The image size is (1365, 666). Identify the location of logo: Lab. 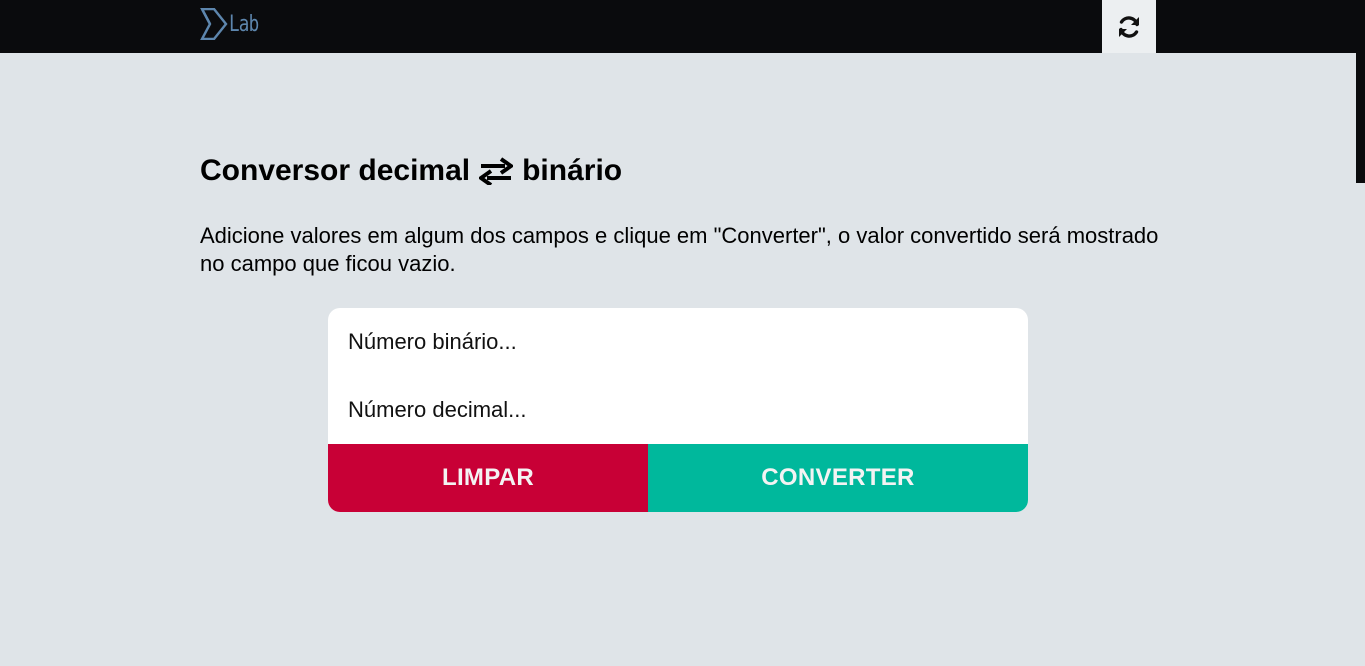
(233, 24).